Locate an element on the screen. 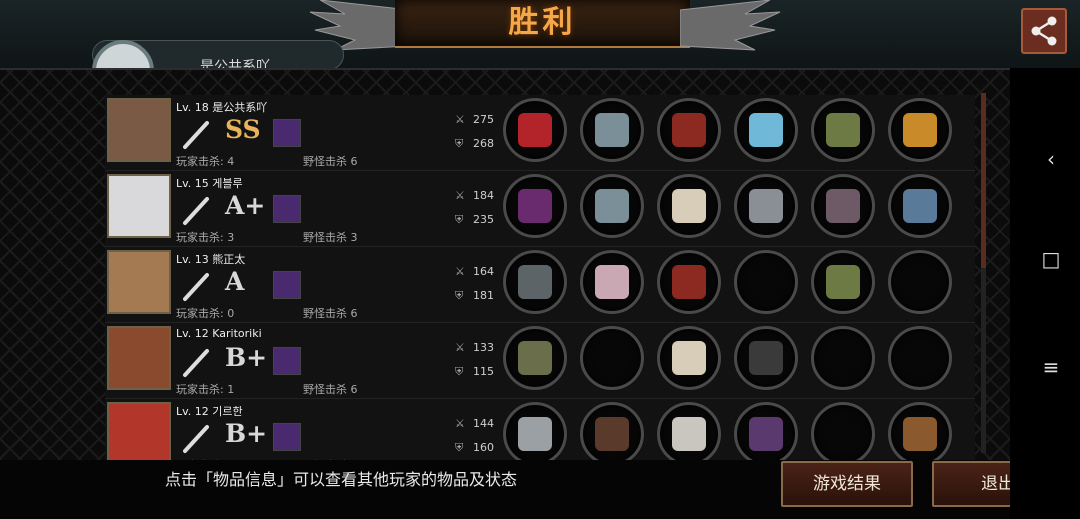 The width and height of the screenshot is (1080, 519). back-icon: ‹ is located at coordinates (1051, 159).